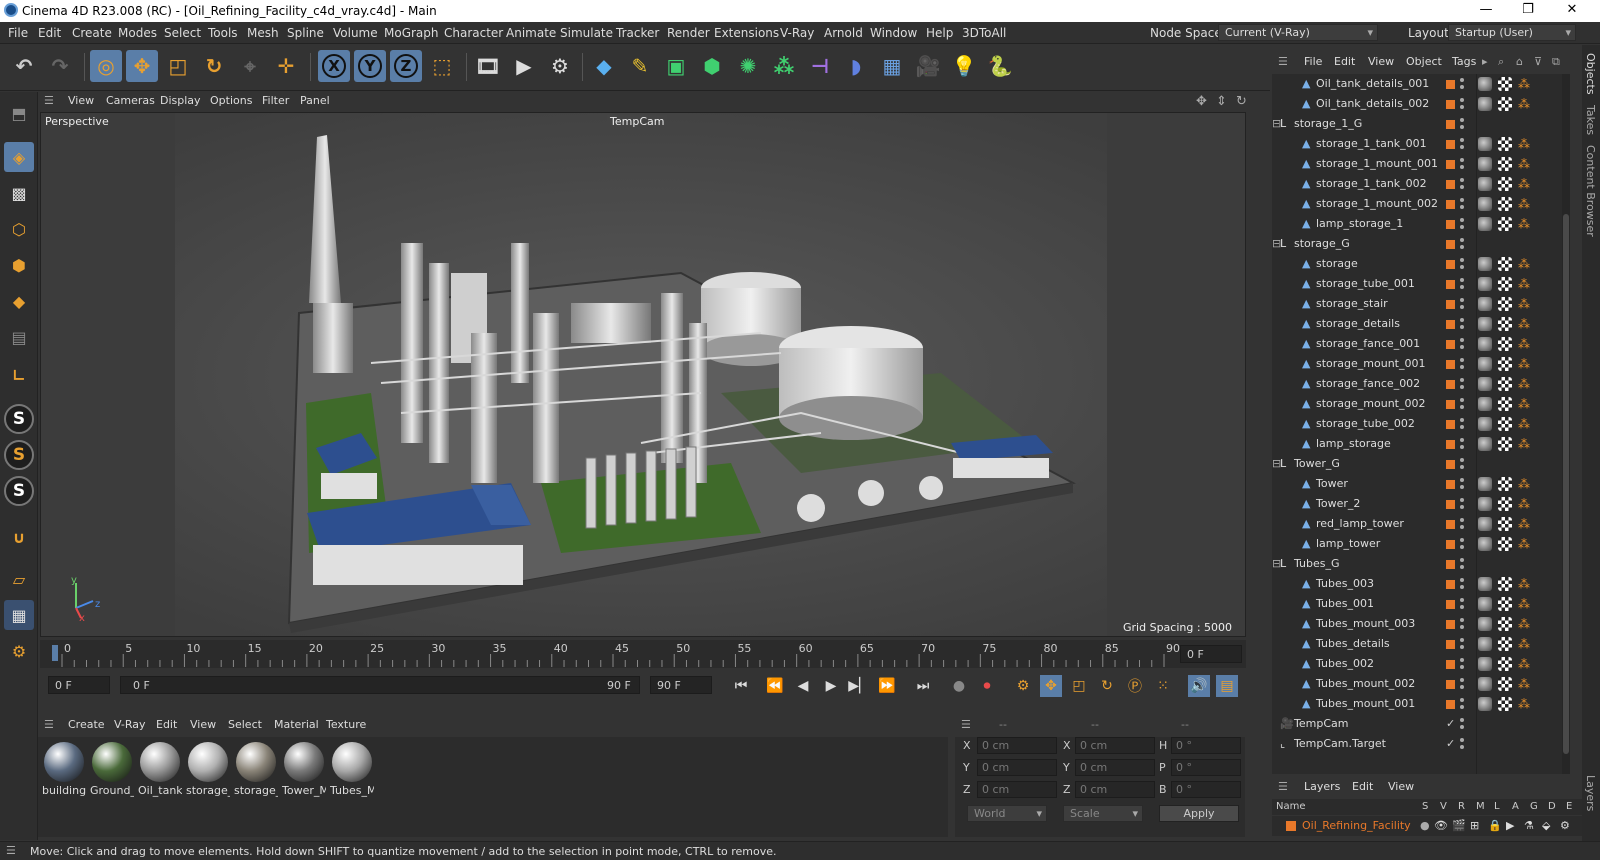 The height and width of the screenshot is (860, 1600). I want to click on layer-name: Oil_Refining_Facility, so click(1356, 825).